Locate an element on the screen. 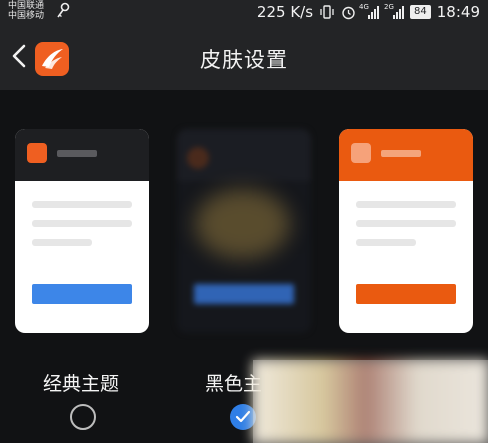 The width and height of the screenshot is (488, 443). alarm-icon is located at coordinates (348, 12).